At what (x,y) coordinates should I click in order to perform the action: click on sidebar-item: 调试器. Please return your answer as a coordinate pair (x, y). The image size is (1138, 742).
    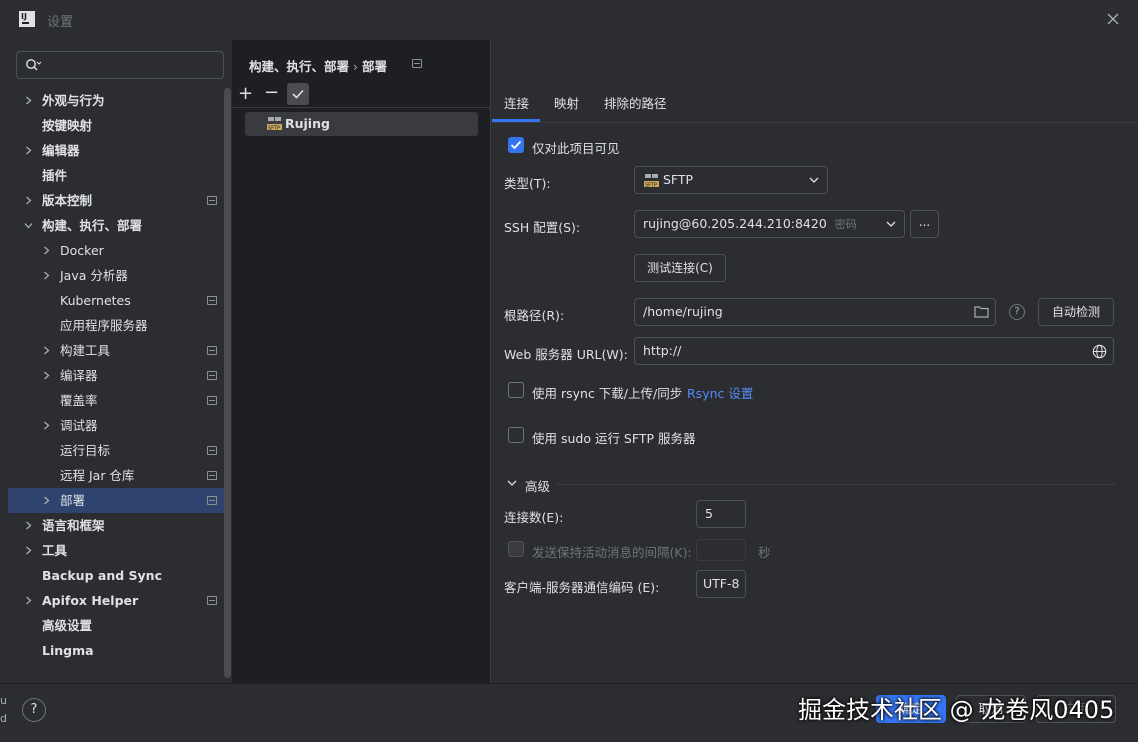
    Looking at the image, I should click on (119, 425).